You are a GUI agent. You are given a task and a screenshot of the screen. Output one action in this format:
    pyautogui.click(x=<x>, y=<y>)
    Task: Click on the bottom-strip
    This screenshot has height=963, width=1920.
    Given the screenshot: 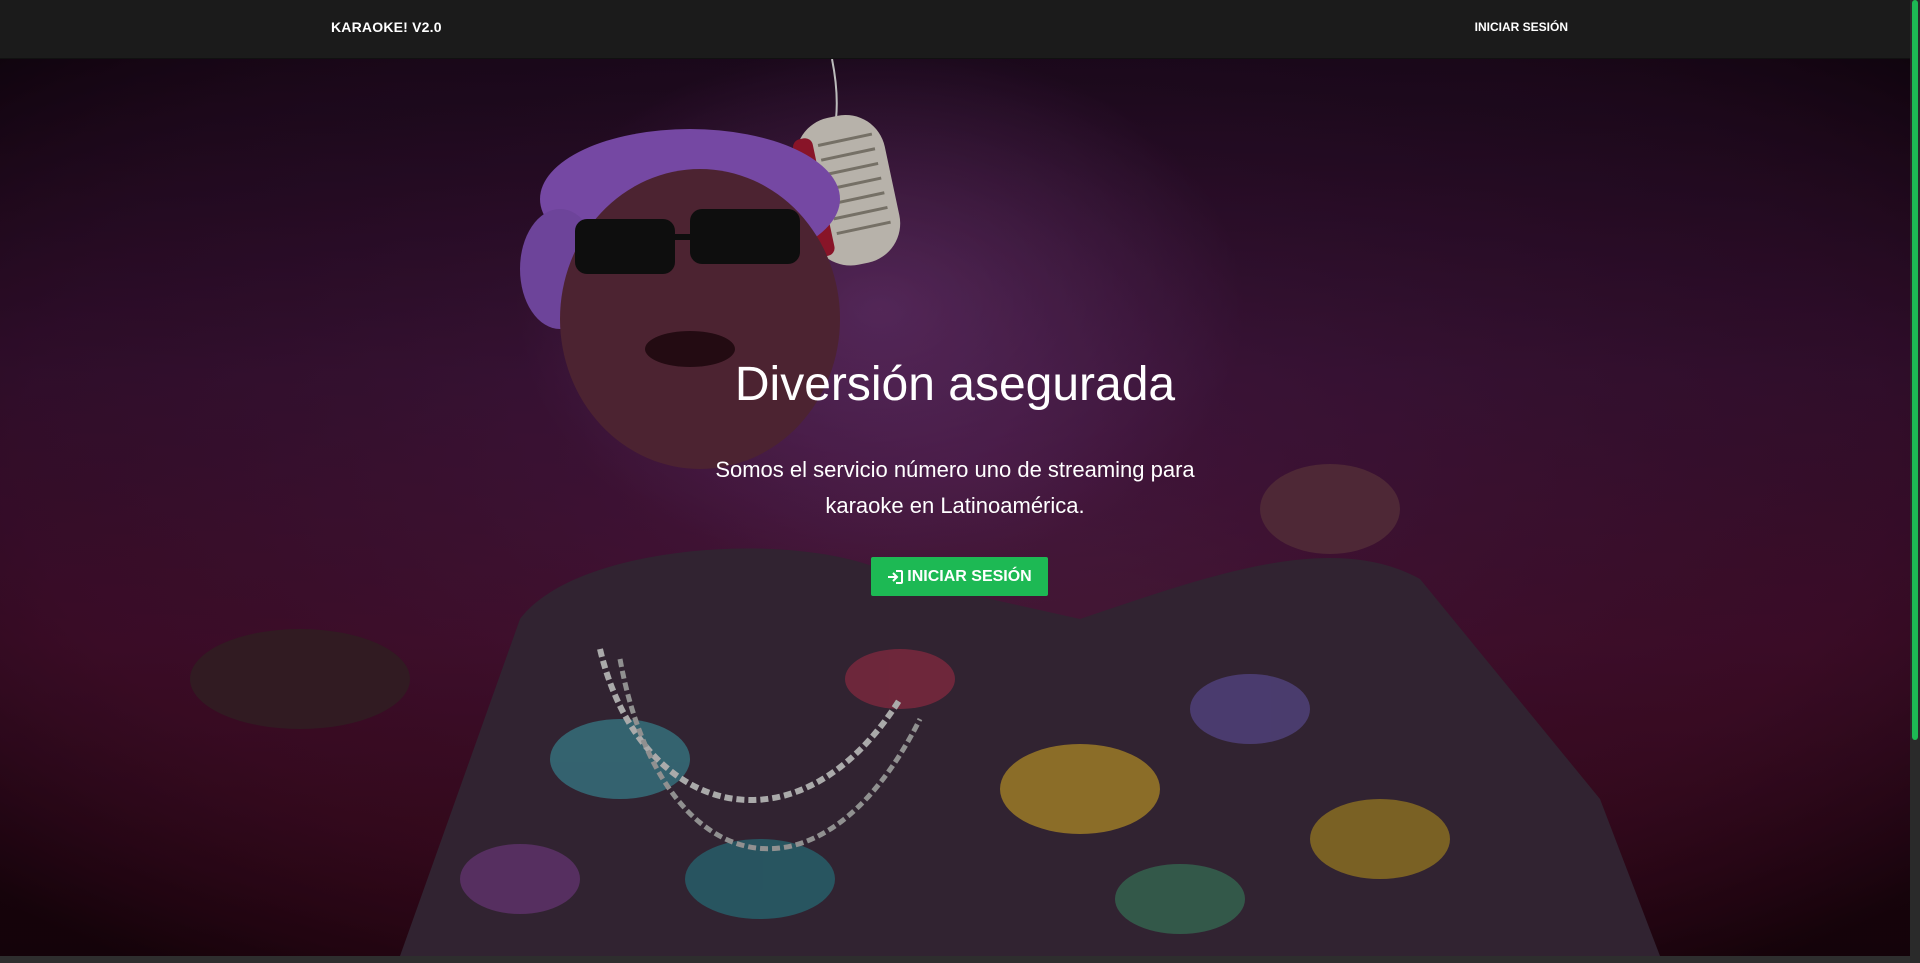 What is the action you would take?
    pyautogui.click(x=955, y=959)
    